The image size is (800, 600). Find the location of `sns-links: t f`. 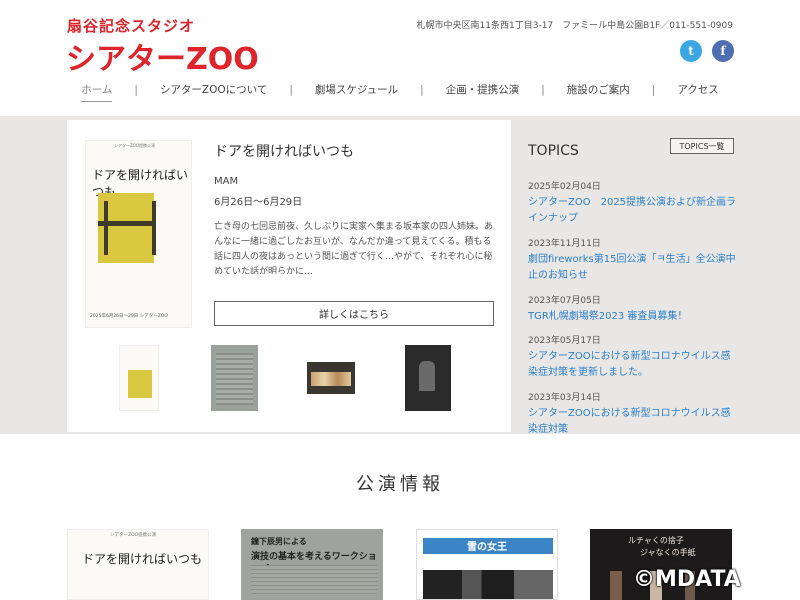

sns-links: t f is located at coordinates (707, 51).